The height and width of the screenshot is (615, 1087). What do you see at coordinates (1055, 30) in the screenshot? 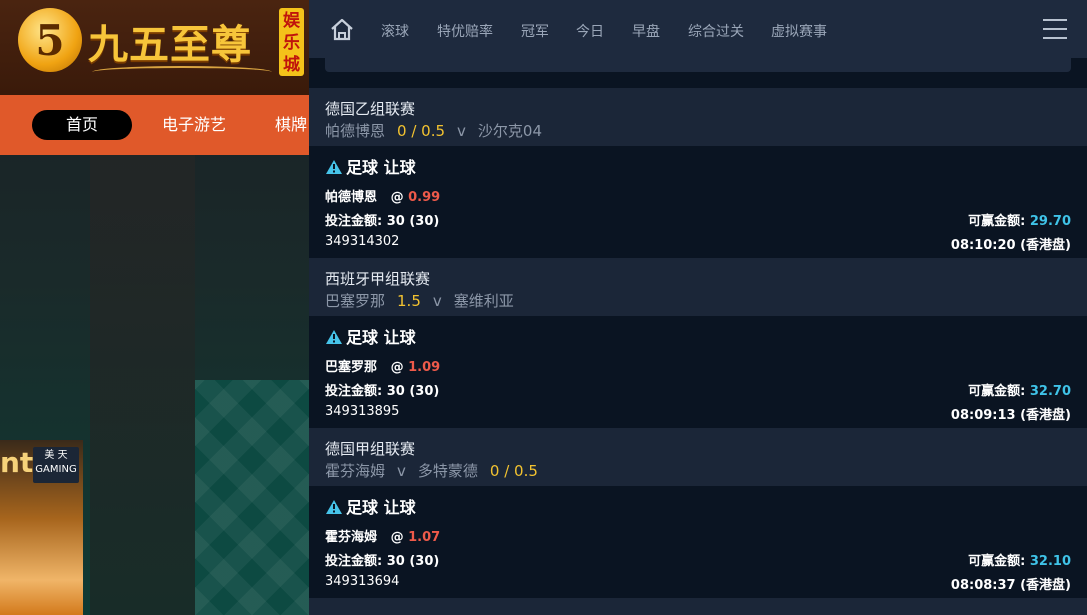
I see `hamburger-icon` at bounding box center [1055, 30].